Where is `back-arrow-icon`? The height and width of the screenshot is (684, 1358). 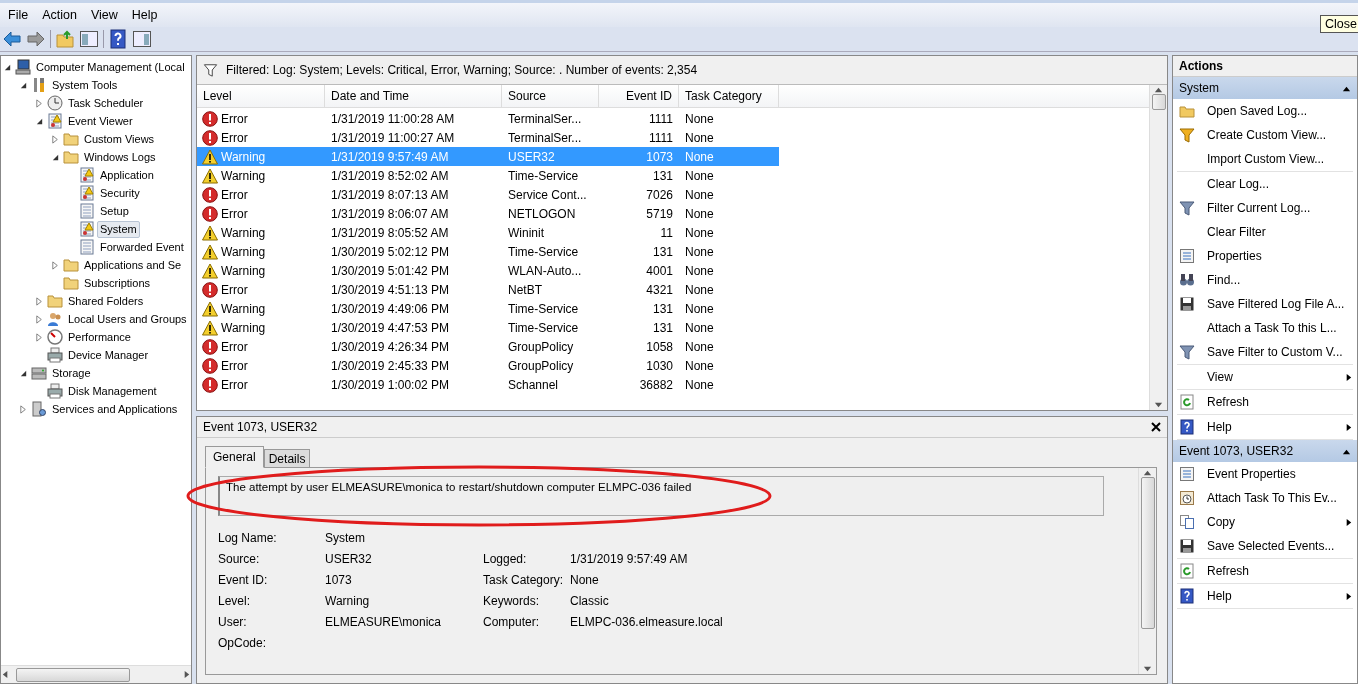
back-arrow-icon is located at coordinates (12, 39).